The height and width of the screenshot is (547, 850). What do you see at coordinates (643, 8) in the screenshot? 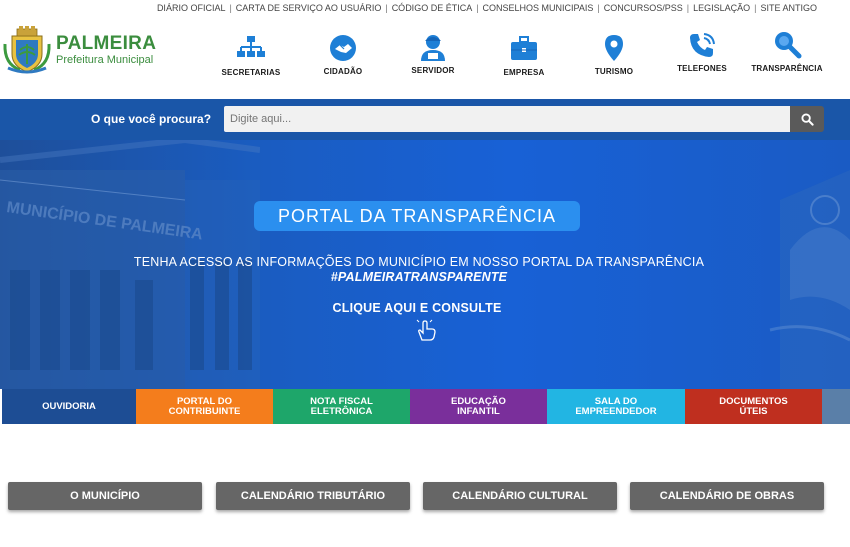
I see `link-concursos: CONCURSOS/PSS` at bounding box center [643, 8].